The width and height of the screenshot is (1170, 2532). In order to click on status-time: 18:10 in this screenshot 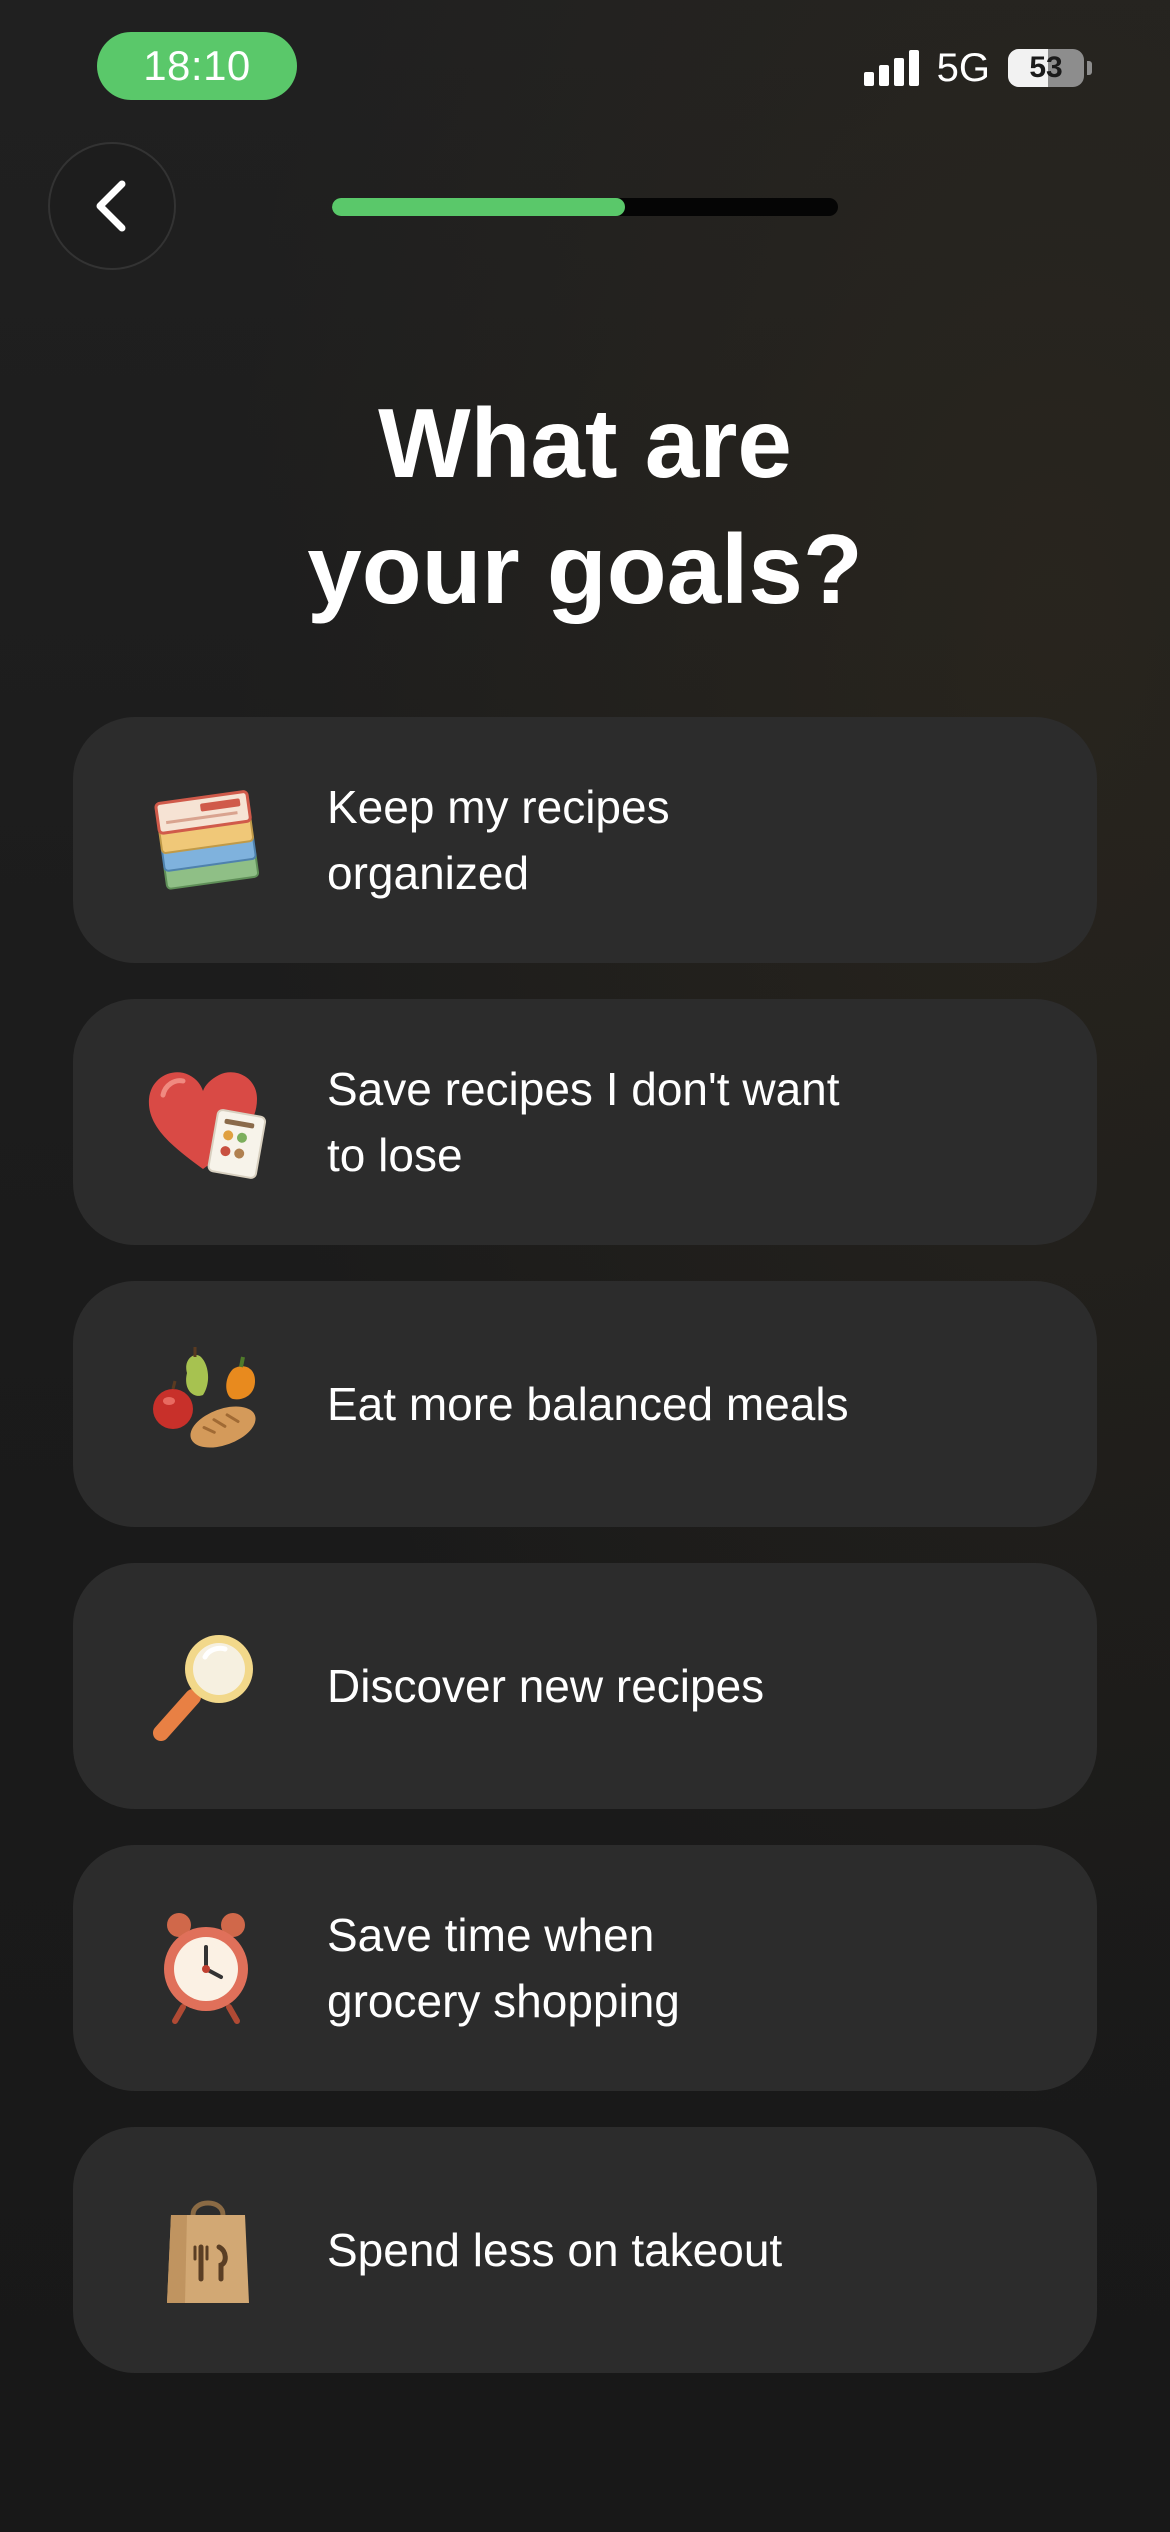, I will do `click(197, 65)`.